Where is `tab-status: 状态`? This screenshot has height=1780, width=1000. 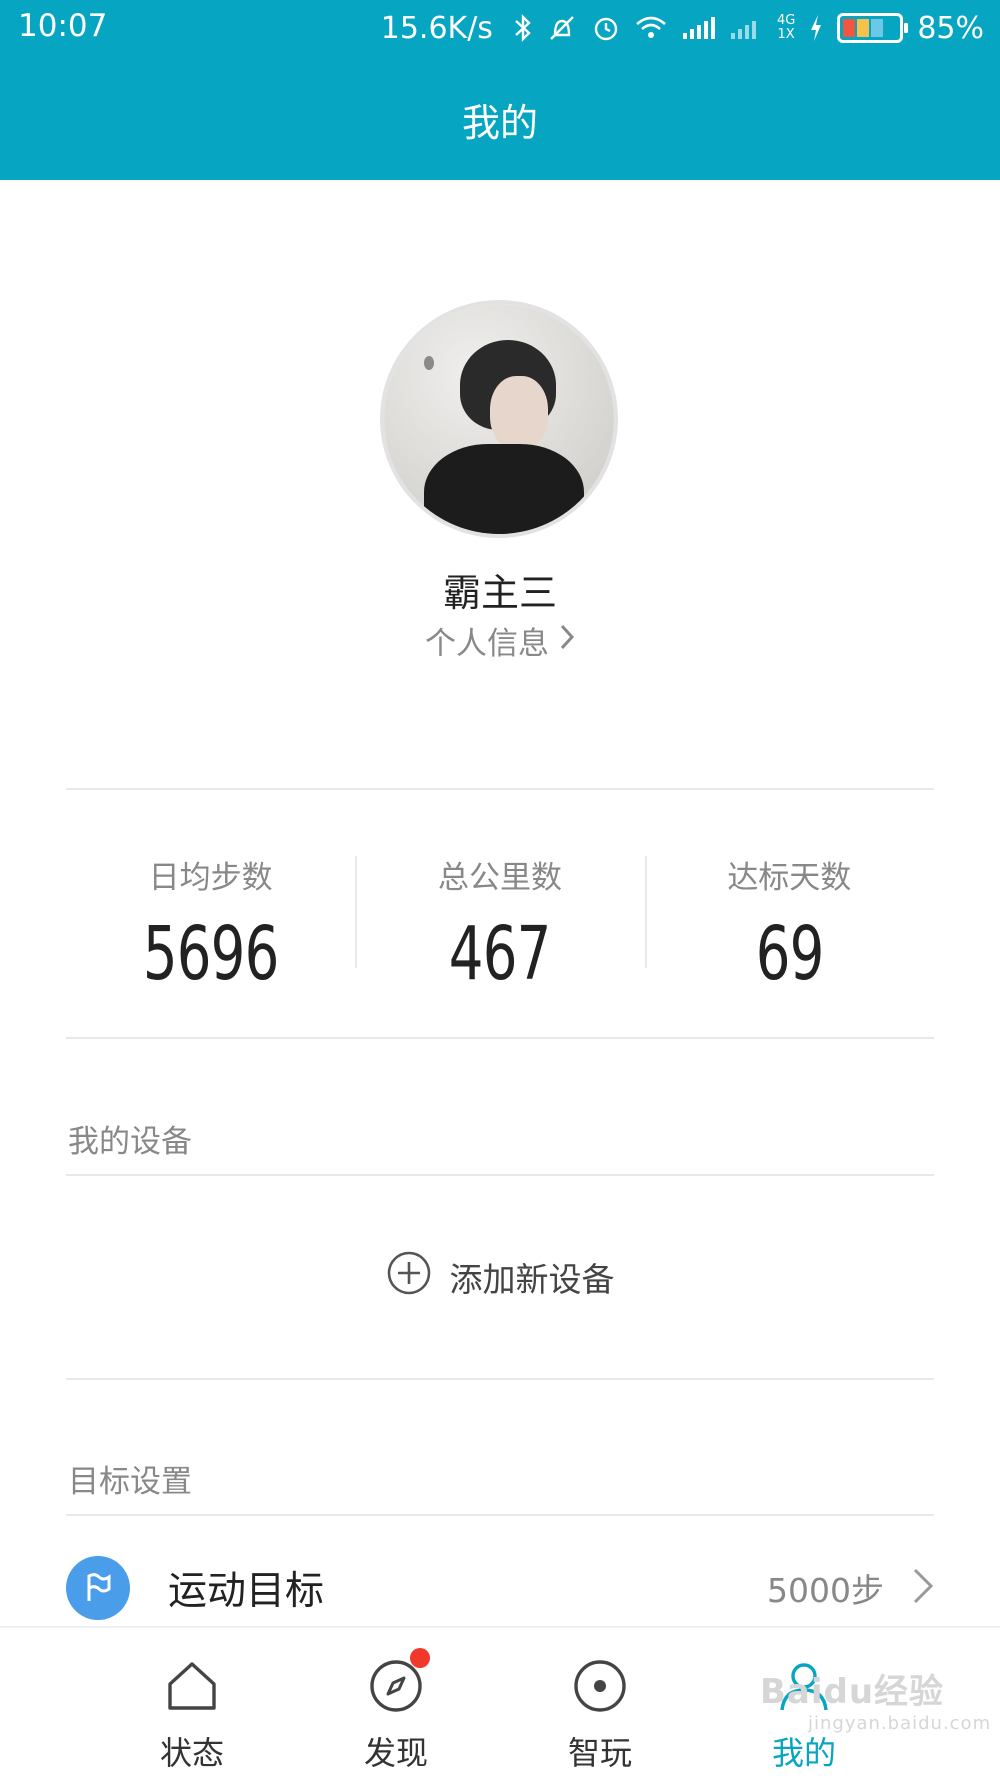 tab-status: 状态 is located at coordinates (192, 1704).